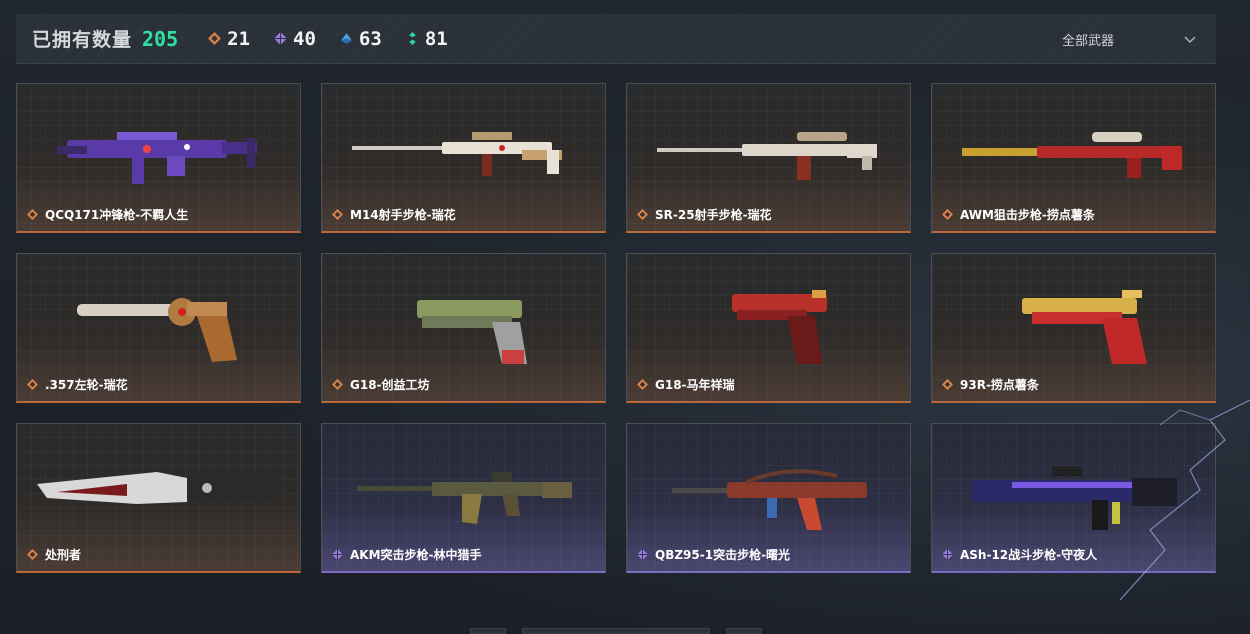 The image size is (1250, 634). What do you see at coordinates (999, 385) in the screenshot?
I see `weapon-name-label: 93R-捞点薯条` at bounding box center [999, 385].